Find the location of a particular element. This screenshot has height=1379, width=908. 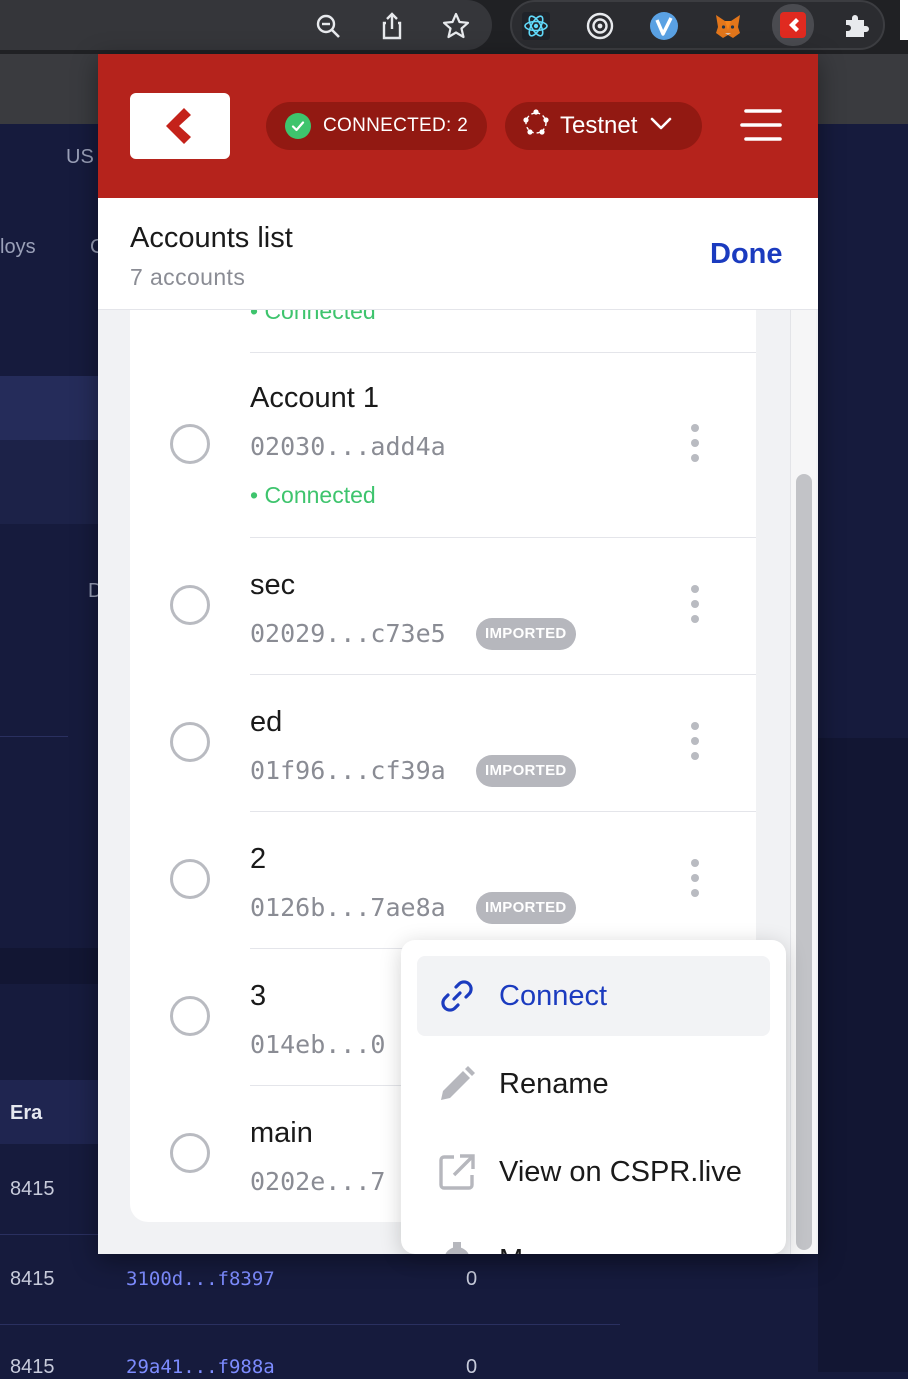

account-hash: 0202e...7 is located at coordinates (318, 1181).